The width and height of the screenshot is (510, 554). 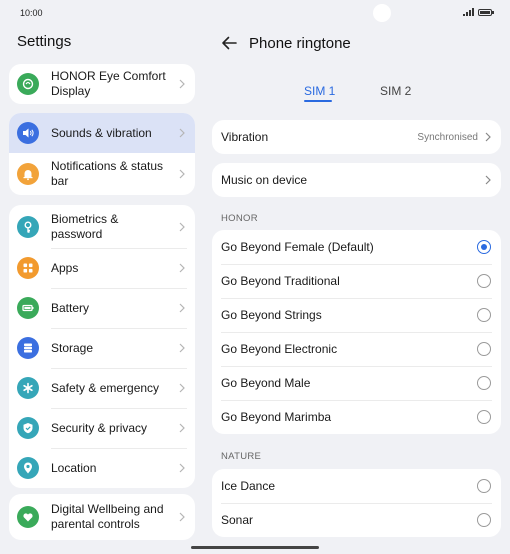 I want to click on battery-icon, so click(x=28, y=308).